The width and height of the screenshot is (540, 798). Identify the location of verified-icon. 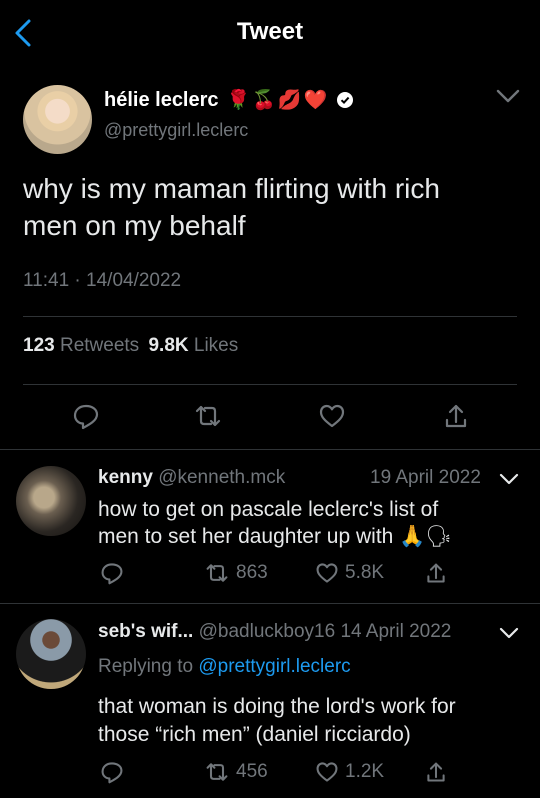
(345, 100).